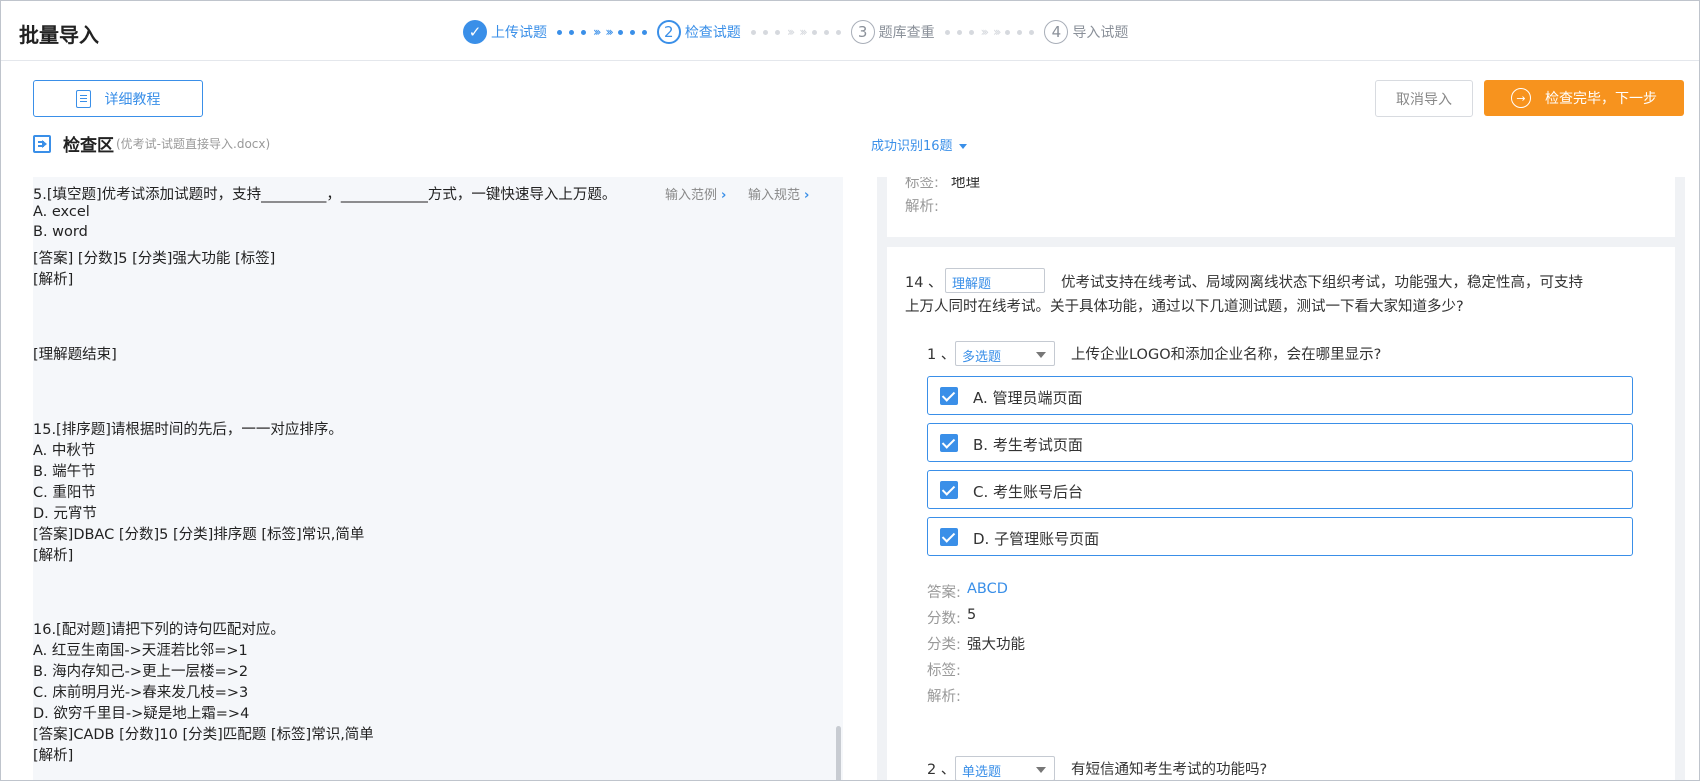 The width and height of the screenshot is (1700, 781). I want to click on question-number: 14 、, so click(924, 283).